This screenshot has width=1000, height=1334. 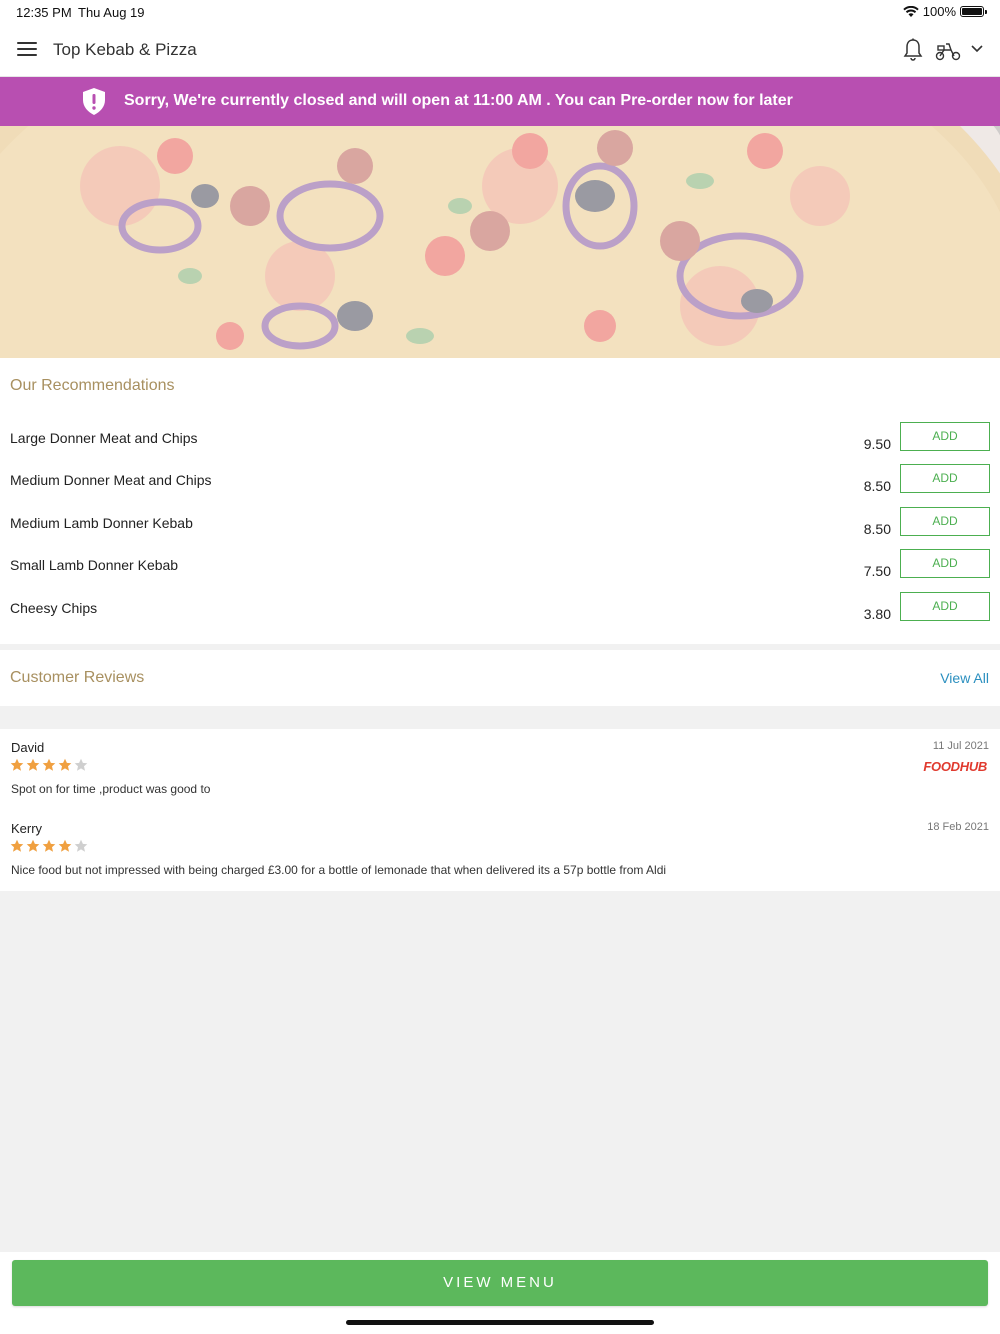 What do you see at coordinates (125, 49) in the screenshot?
I see `page-title: Top Kebab & Pizza` at bounding box center [125, 49].